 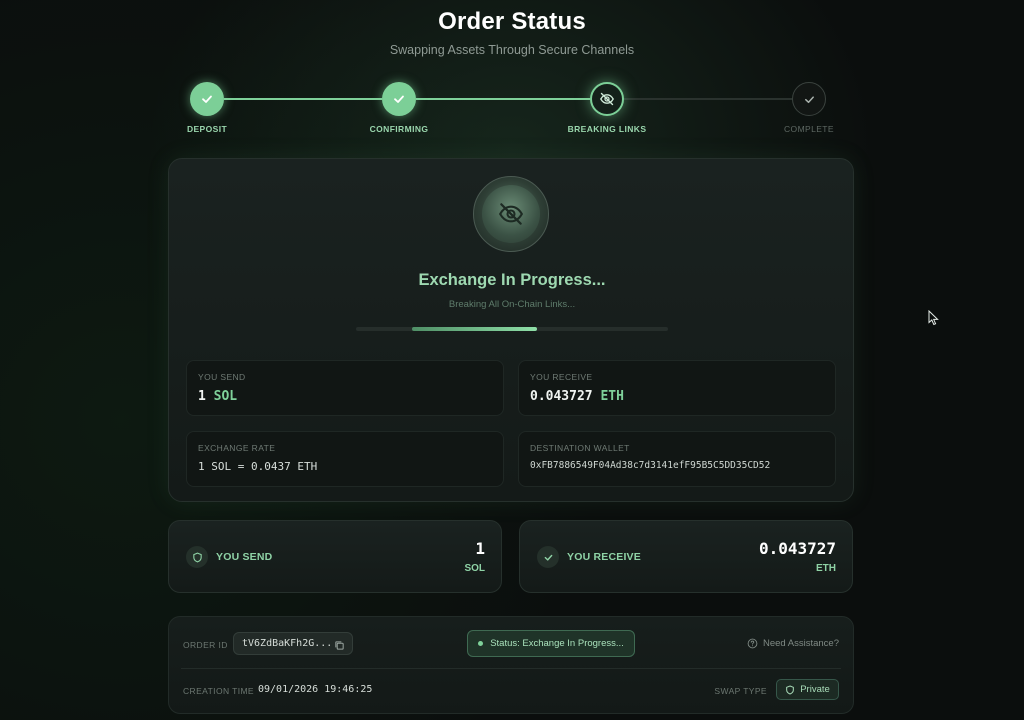 I want to click on order-id-label: ORDER ID, so click(x=205, y=645).